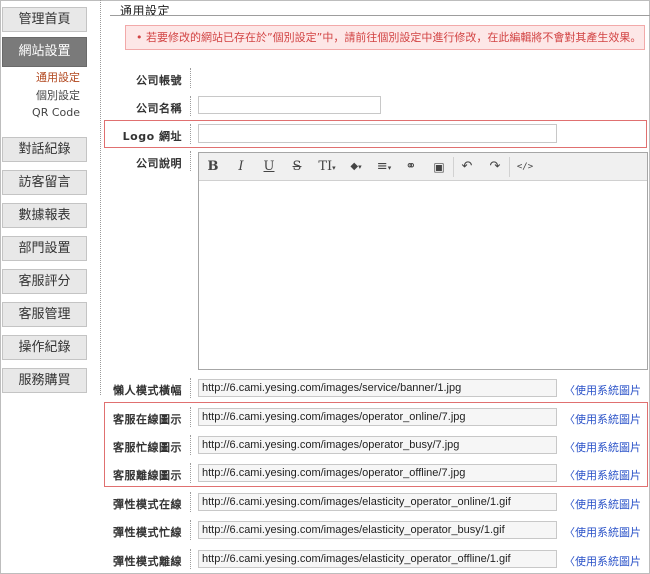  What do you see at coordinates (147, 504) in the screenshot?
I see `image-row-label: 彈性模式在線` at bounding box center [147, 504].